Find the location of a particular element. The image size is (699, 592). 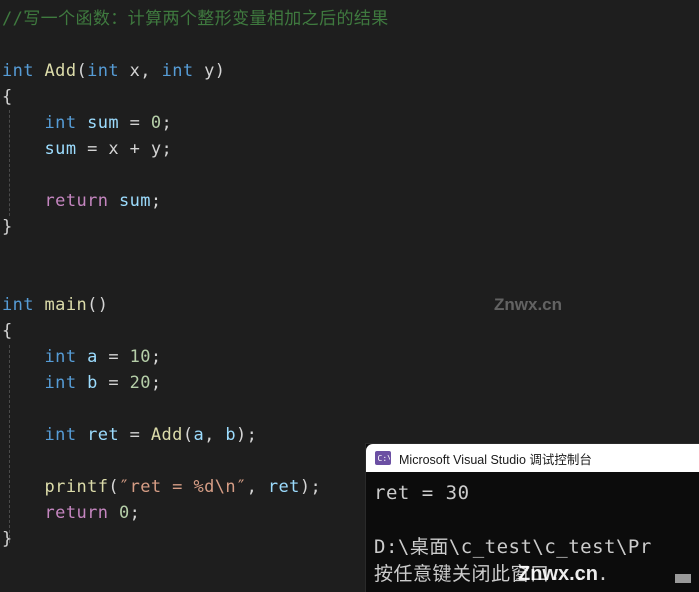

console-window-title: Microsoft Visual Studio 调试控制台 is located at coordinates (495, 459).